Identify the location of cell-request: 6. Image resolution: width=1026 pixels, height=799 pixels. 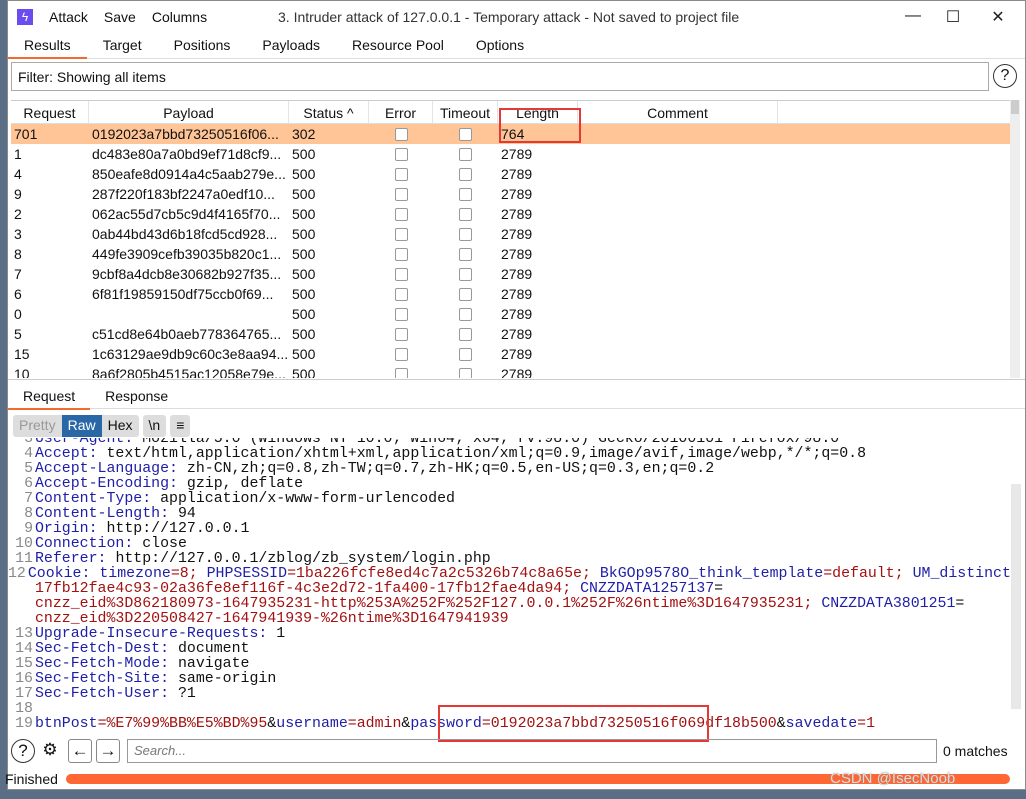
(18, 294).